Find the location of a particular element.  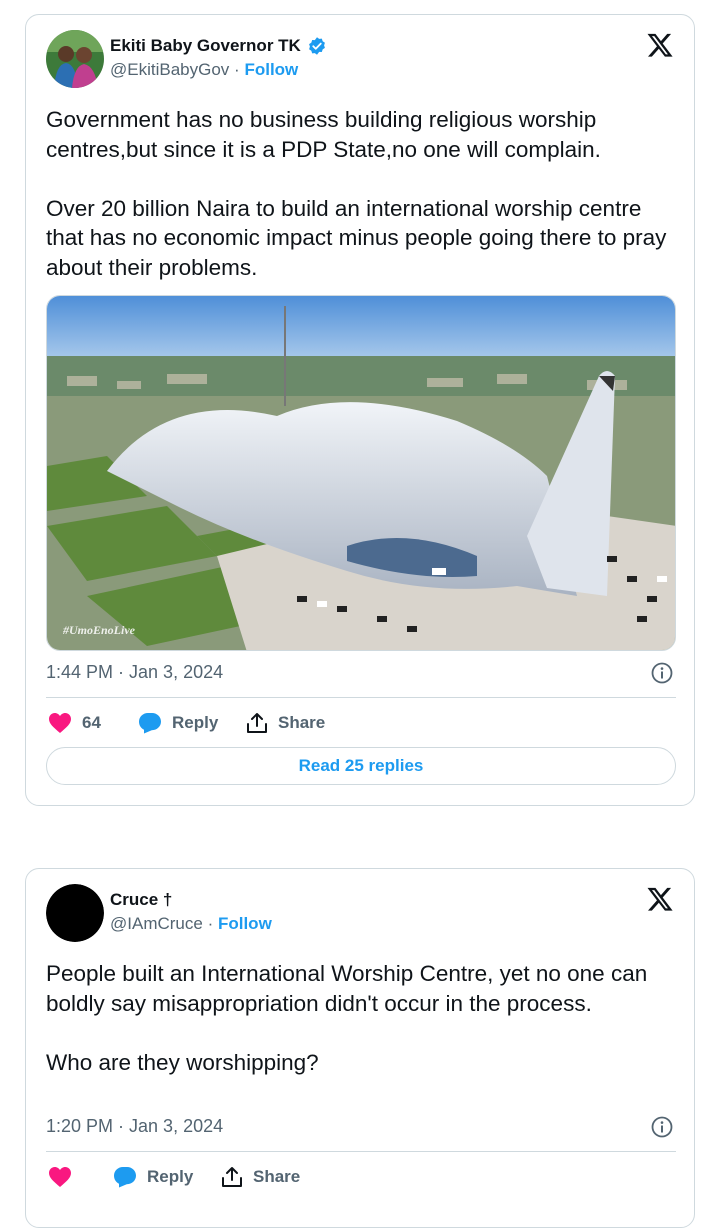

author-name: Cruce † is located at coordinates (141, 900).